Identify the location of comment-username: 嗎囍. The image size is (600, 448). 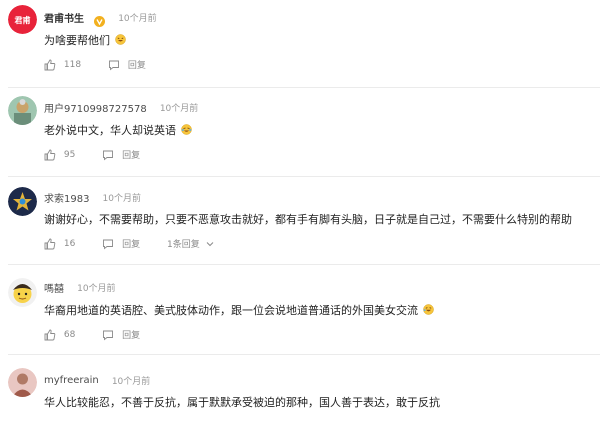
(54, 289).